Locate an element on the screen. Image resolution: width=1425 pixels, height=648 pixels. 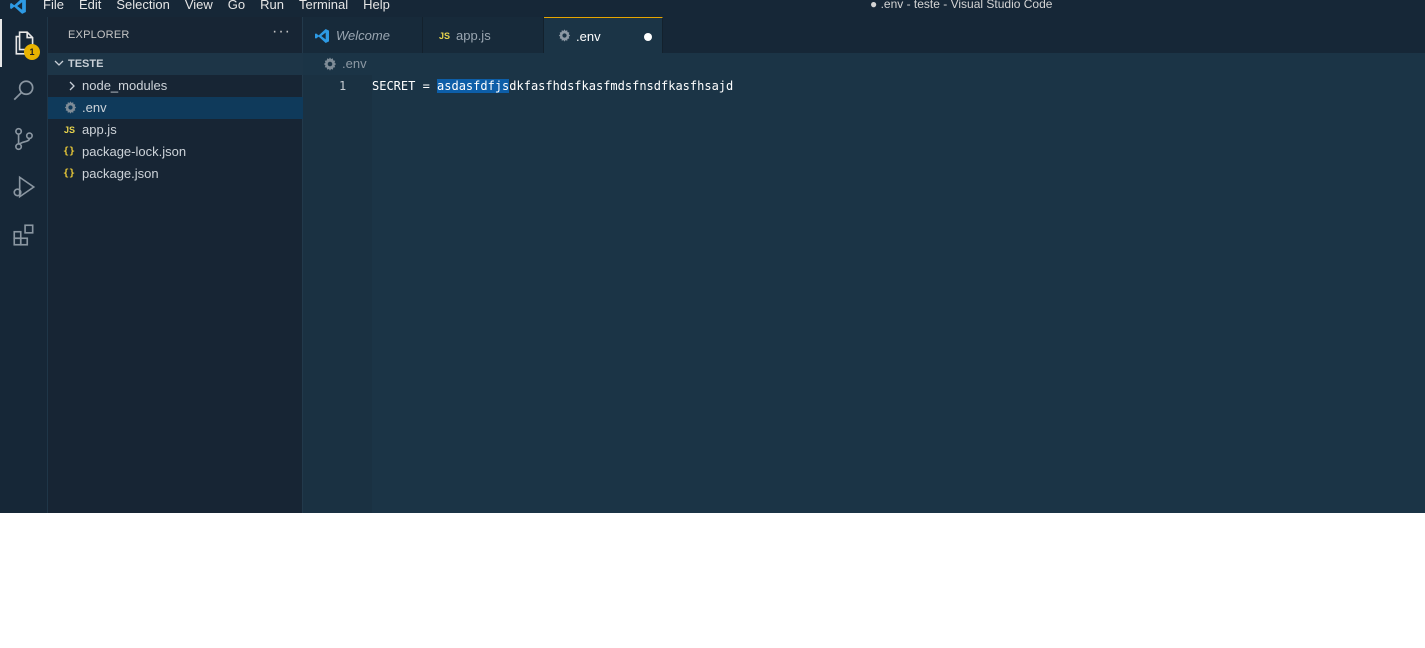
activity-explorer is located at coordinates (24, 43).